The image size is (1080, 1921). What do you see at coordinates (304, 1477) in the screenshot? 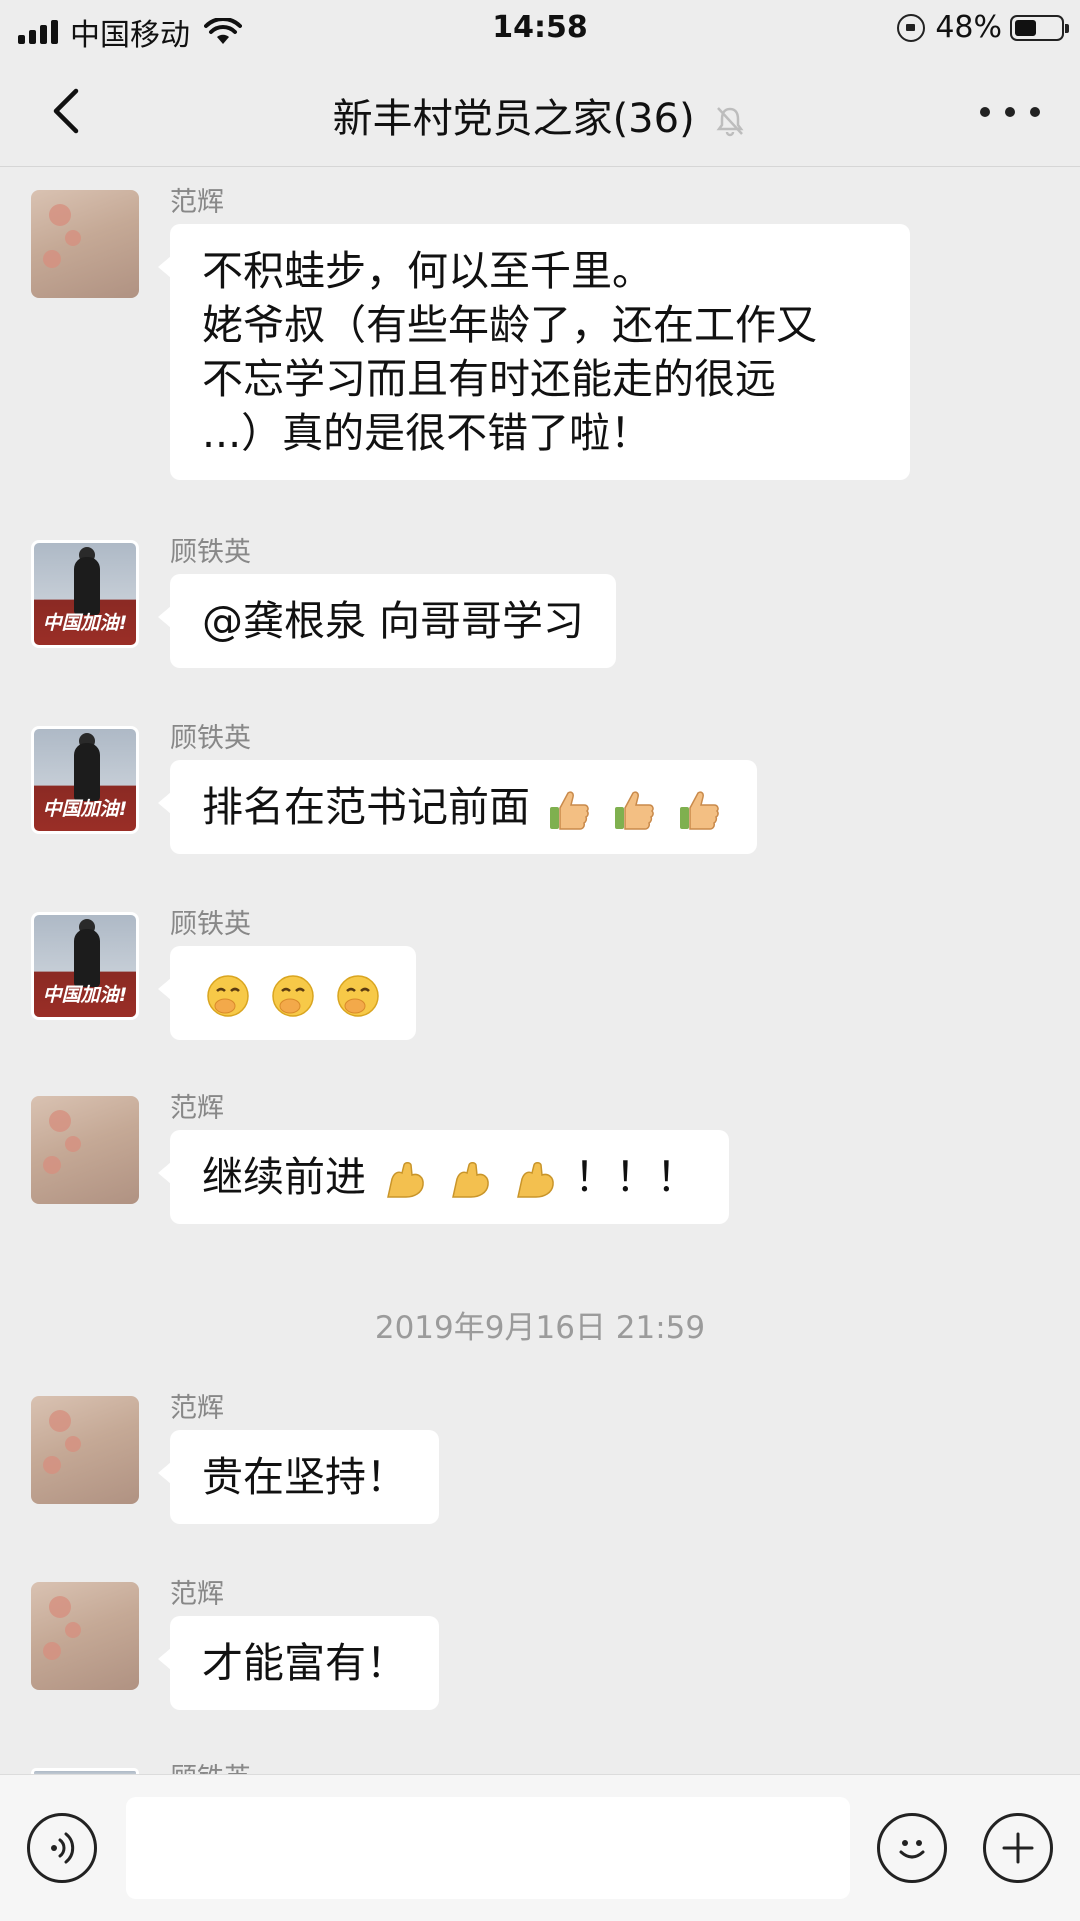
I see `message-text: 贵在坚持！` at bounding box center [304, 1477].